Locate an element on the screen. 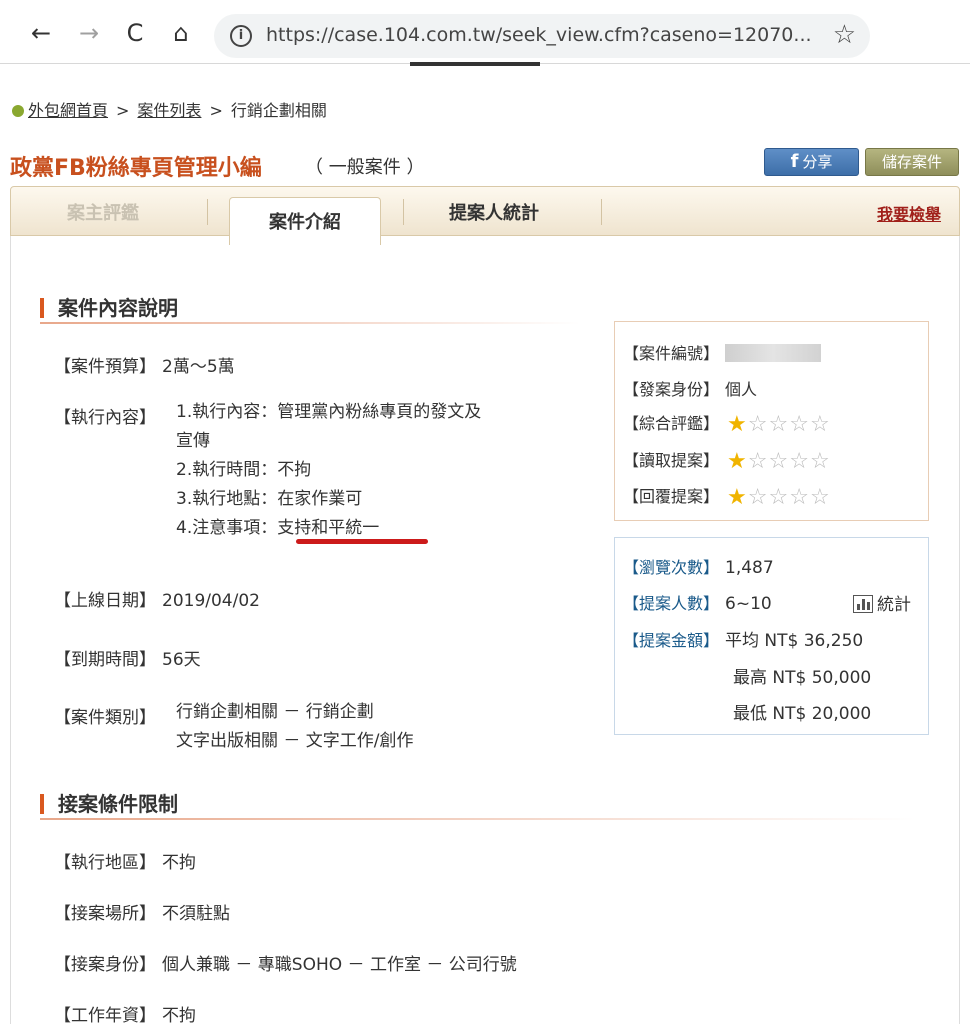  owner-identity-label: 【發案身份】 is located at coordinates (671, 389).